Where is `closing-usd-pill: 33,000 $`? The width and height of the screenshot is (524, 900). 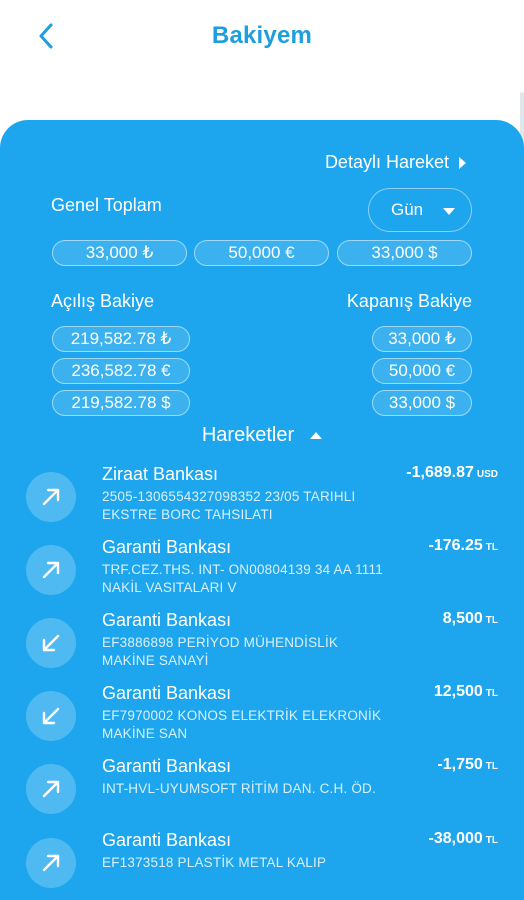
closing-usd-pill: 33,000 $ is located at coordinates (422, 403).